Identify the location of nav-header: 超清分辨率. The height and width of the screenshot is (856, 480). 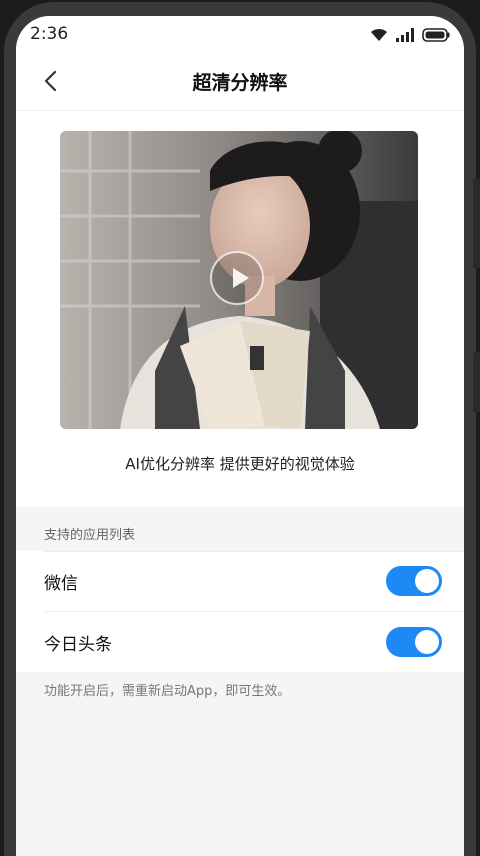
(240, 82).